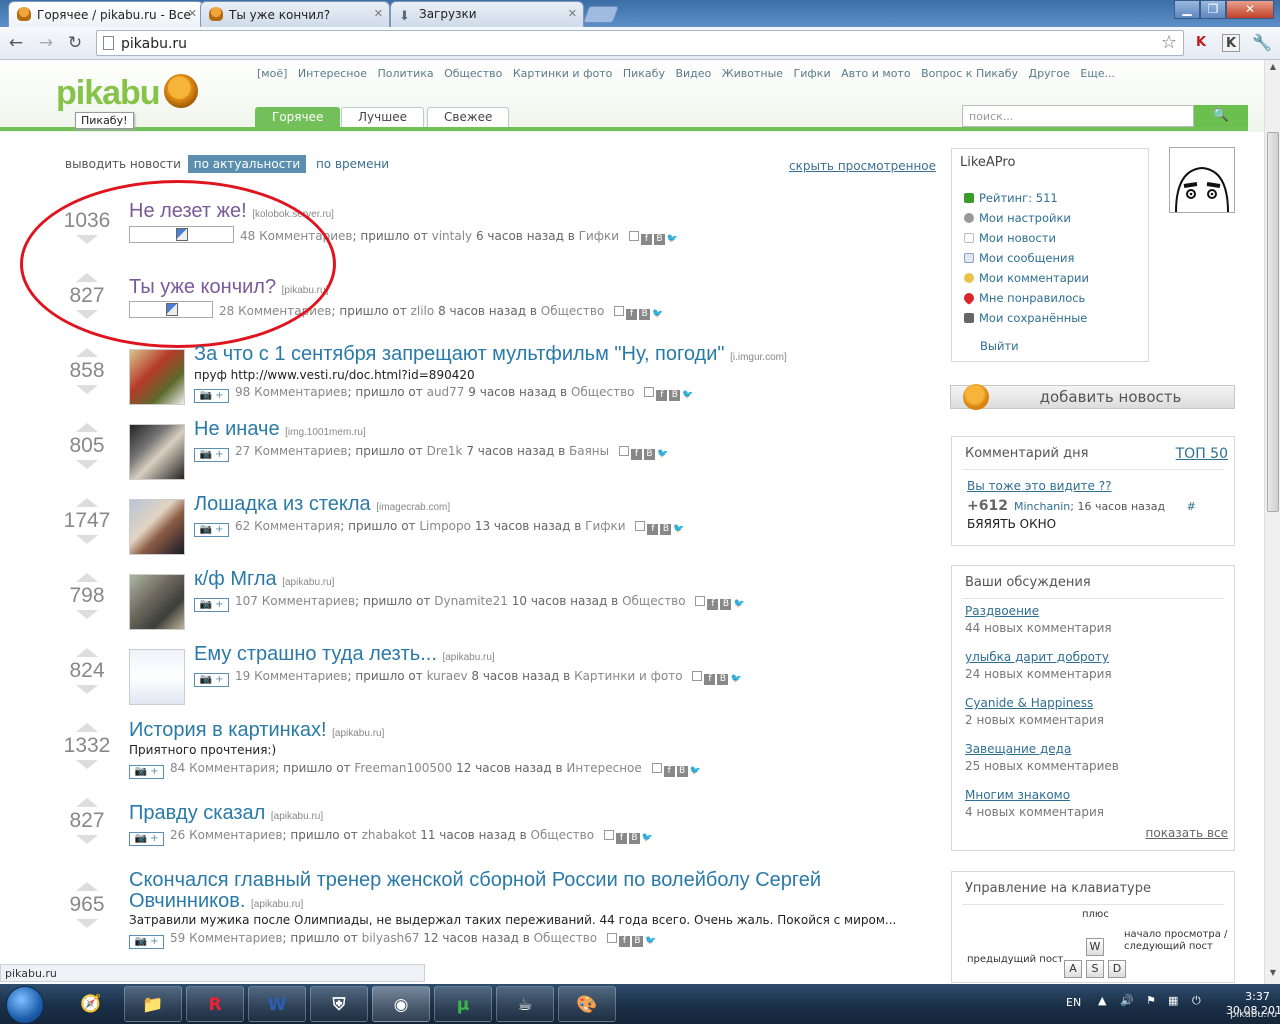 Image resolution: width=1280 pixels, height=1024 pixels. What do you see at coordinates (235, 579) in the screenshot?
I see `story-title: к/ф Мгла` at bounding box center [235, 579].